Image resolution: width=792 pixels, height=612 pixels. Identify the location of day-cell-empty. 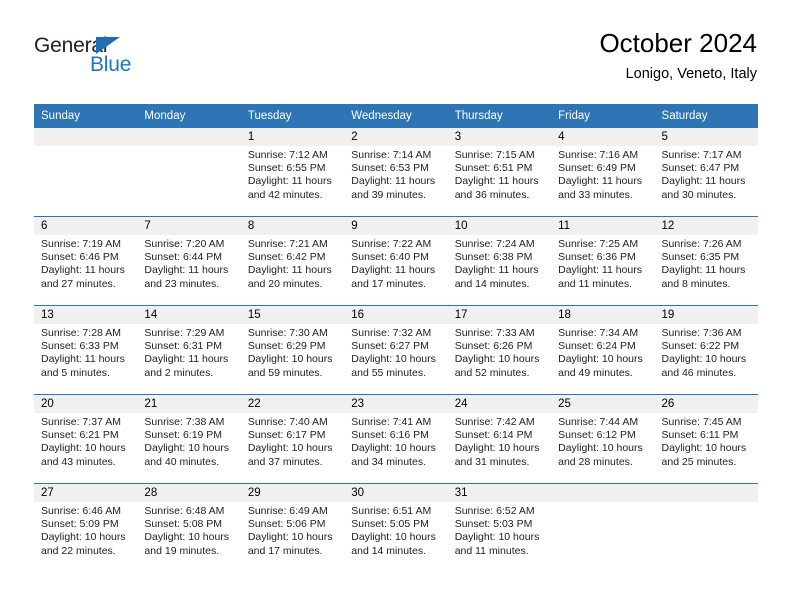
(706, 528).